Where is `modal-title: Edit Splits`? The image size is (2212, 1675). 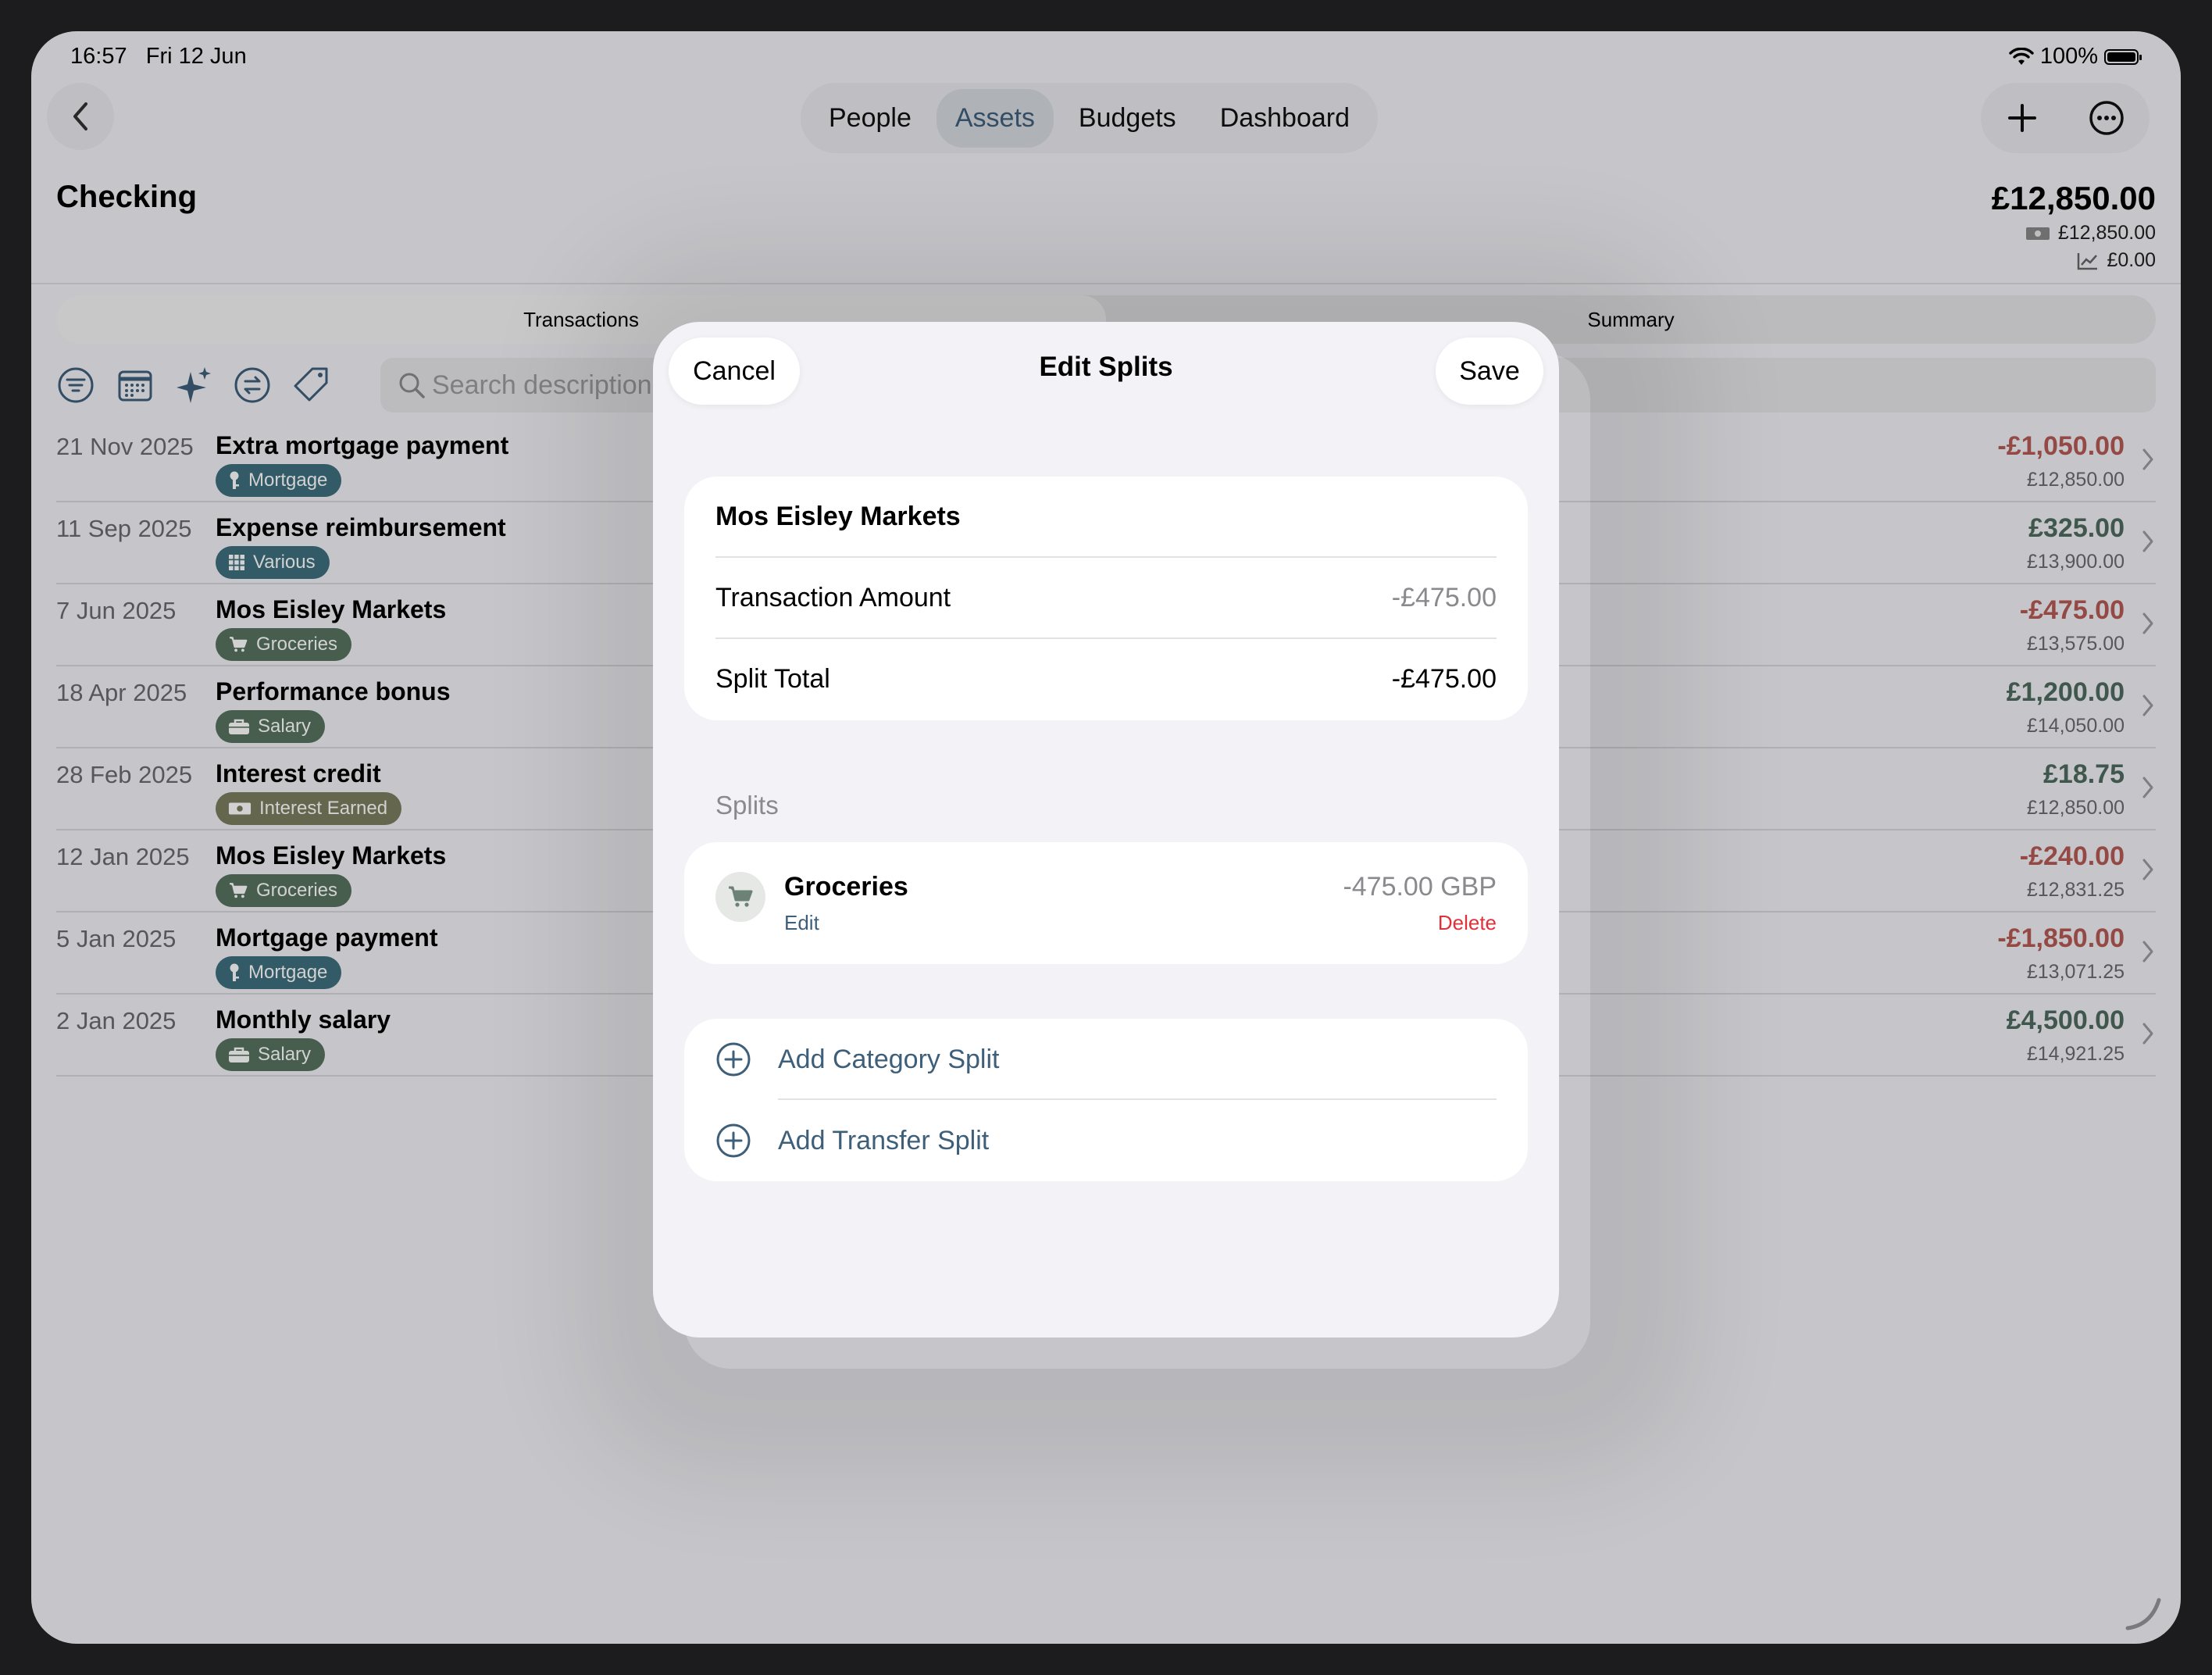
modal-title: Edit Splits is located at coordinates (1106, 367).